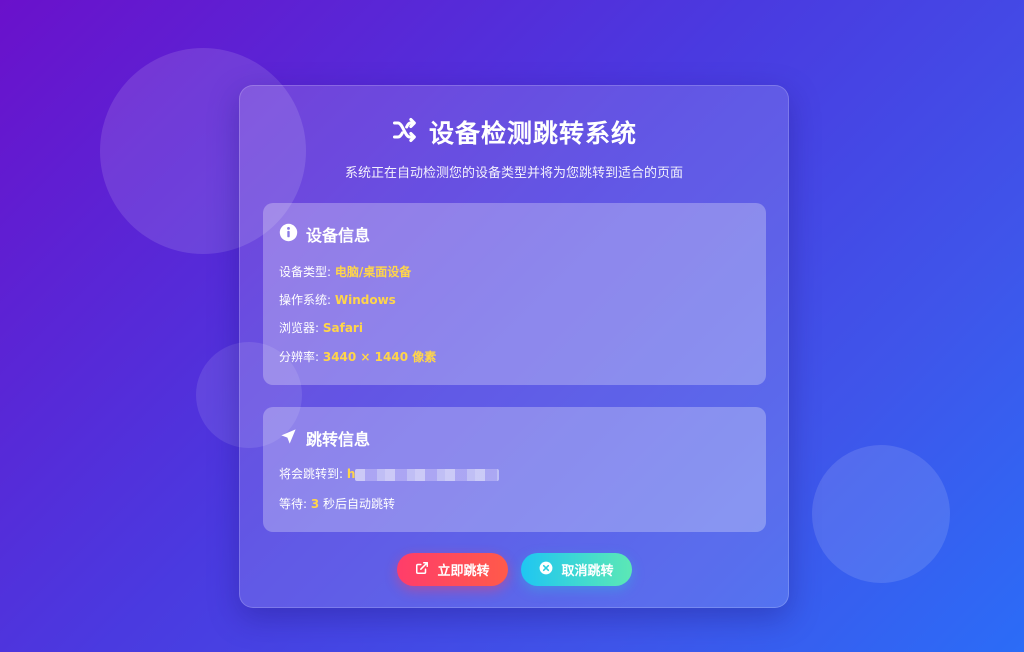  I want to click on device-type-row: 设备类型: 电脑/桌面设备, so click(345, 271).